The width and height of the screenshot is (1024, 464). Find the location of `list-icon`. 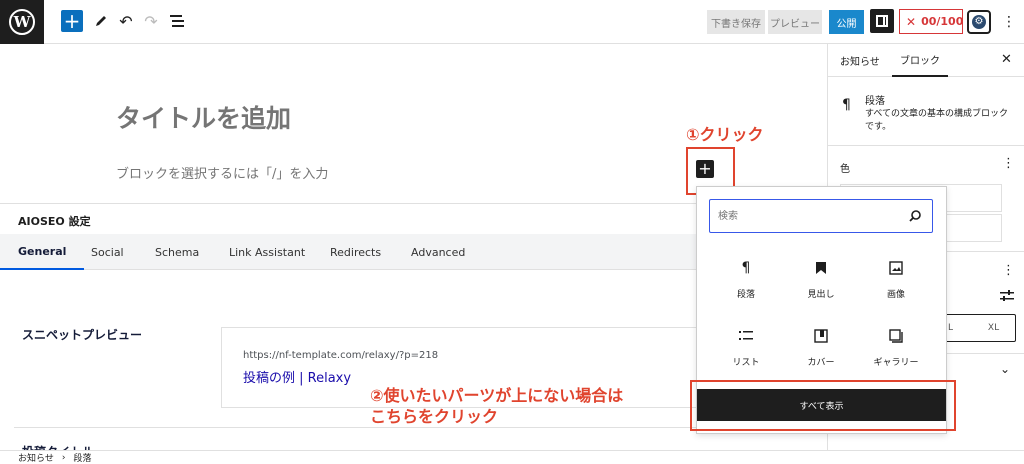

list-icon is located at coordinates (746, 336).